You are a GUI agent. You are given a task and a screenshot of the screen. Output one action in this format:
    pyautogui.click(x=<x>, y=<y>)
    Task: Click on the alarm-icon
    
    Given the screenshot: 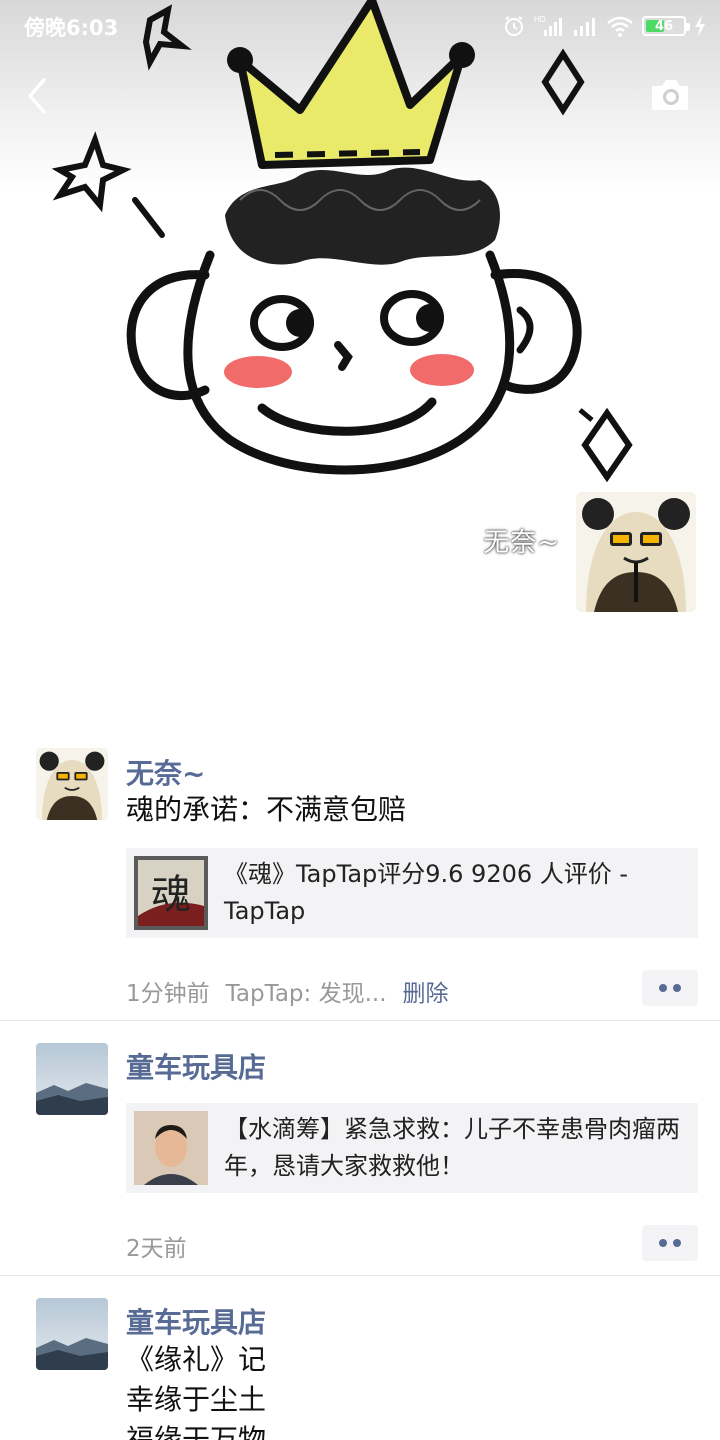 What is the action you would take?
    pyautogui.click(x=514, y=26)
    